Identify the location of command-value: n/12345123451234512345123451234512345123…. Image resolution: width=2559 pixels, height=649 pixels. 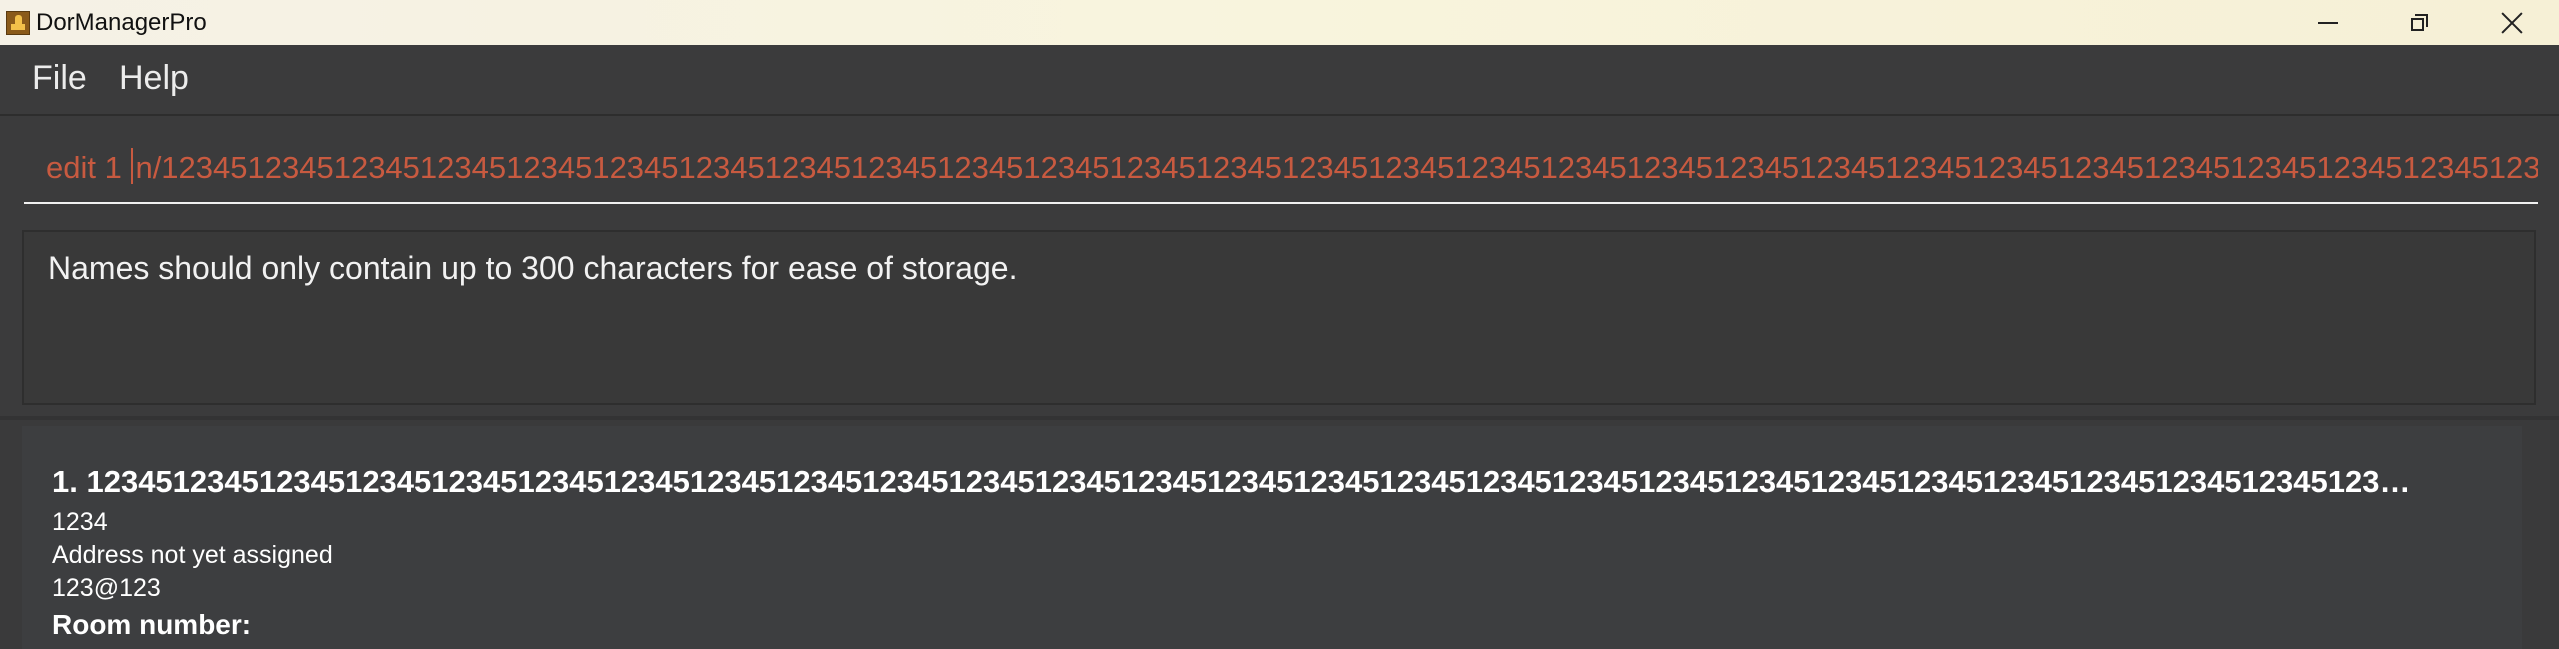
(1336, 167).